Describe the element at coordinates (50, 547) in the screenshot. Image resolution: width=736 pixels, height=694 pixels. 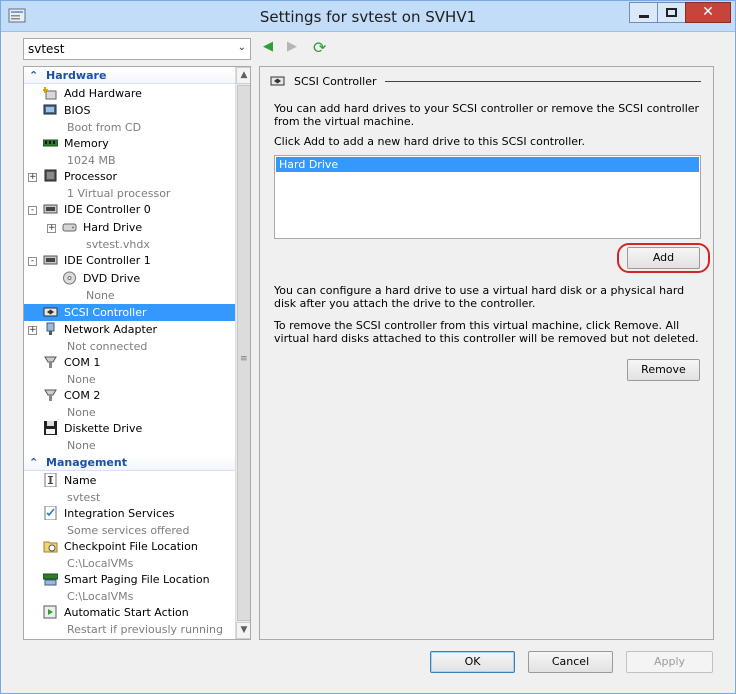
I see `checkpoint-icon` at that location.